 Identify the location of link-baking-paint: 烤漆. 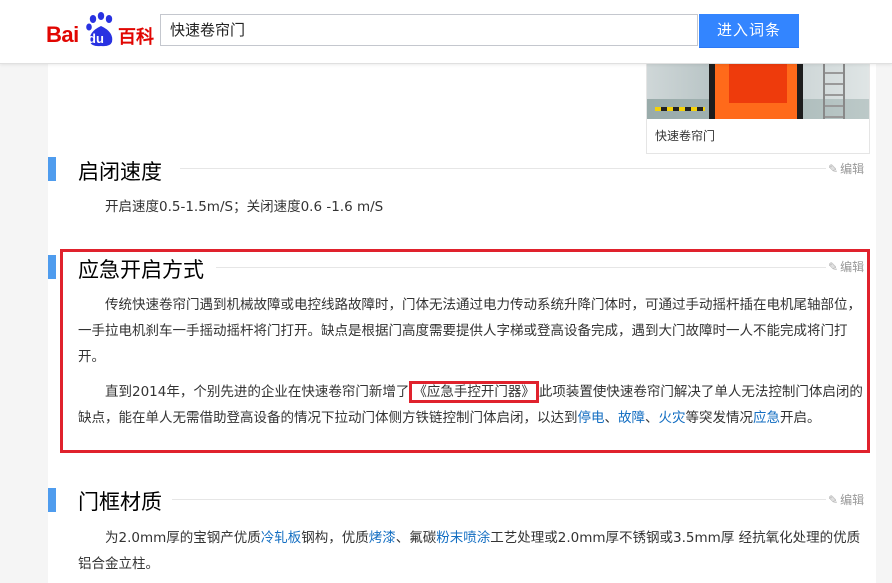
(382, 538).